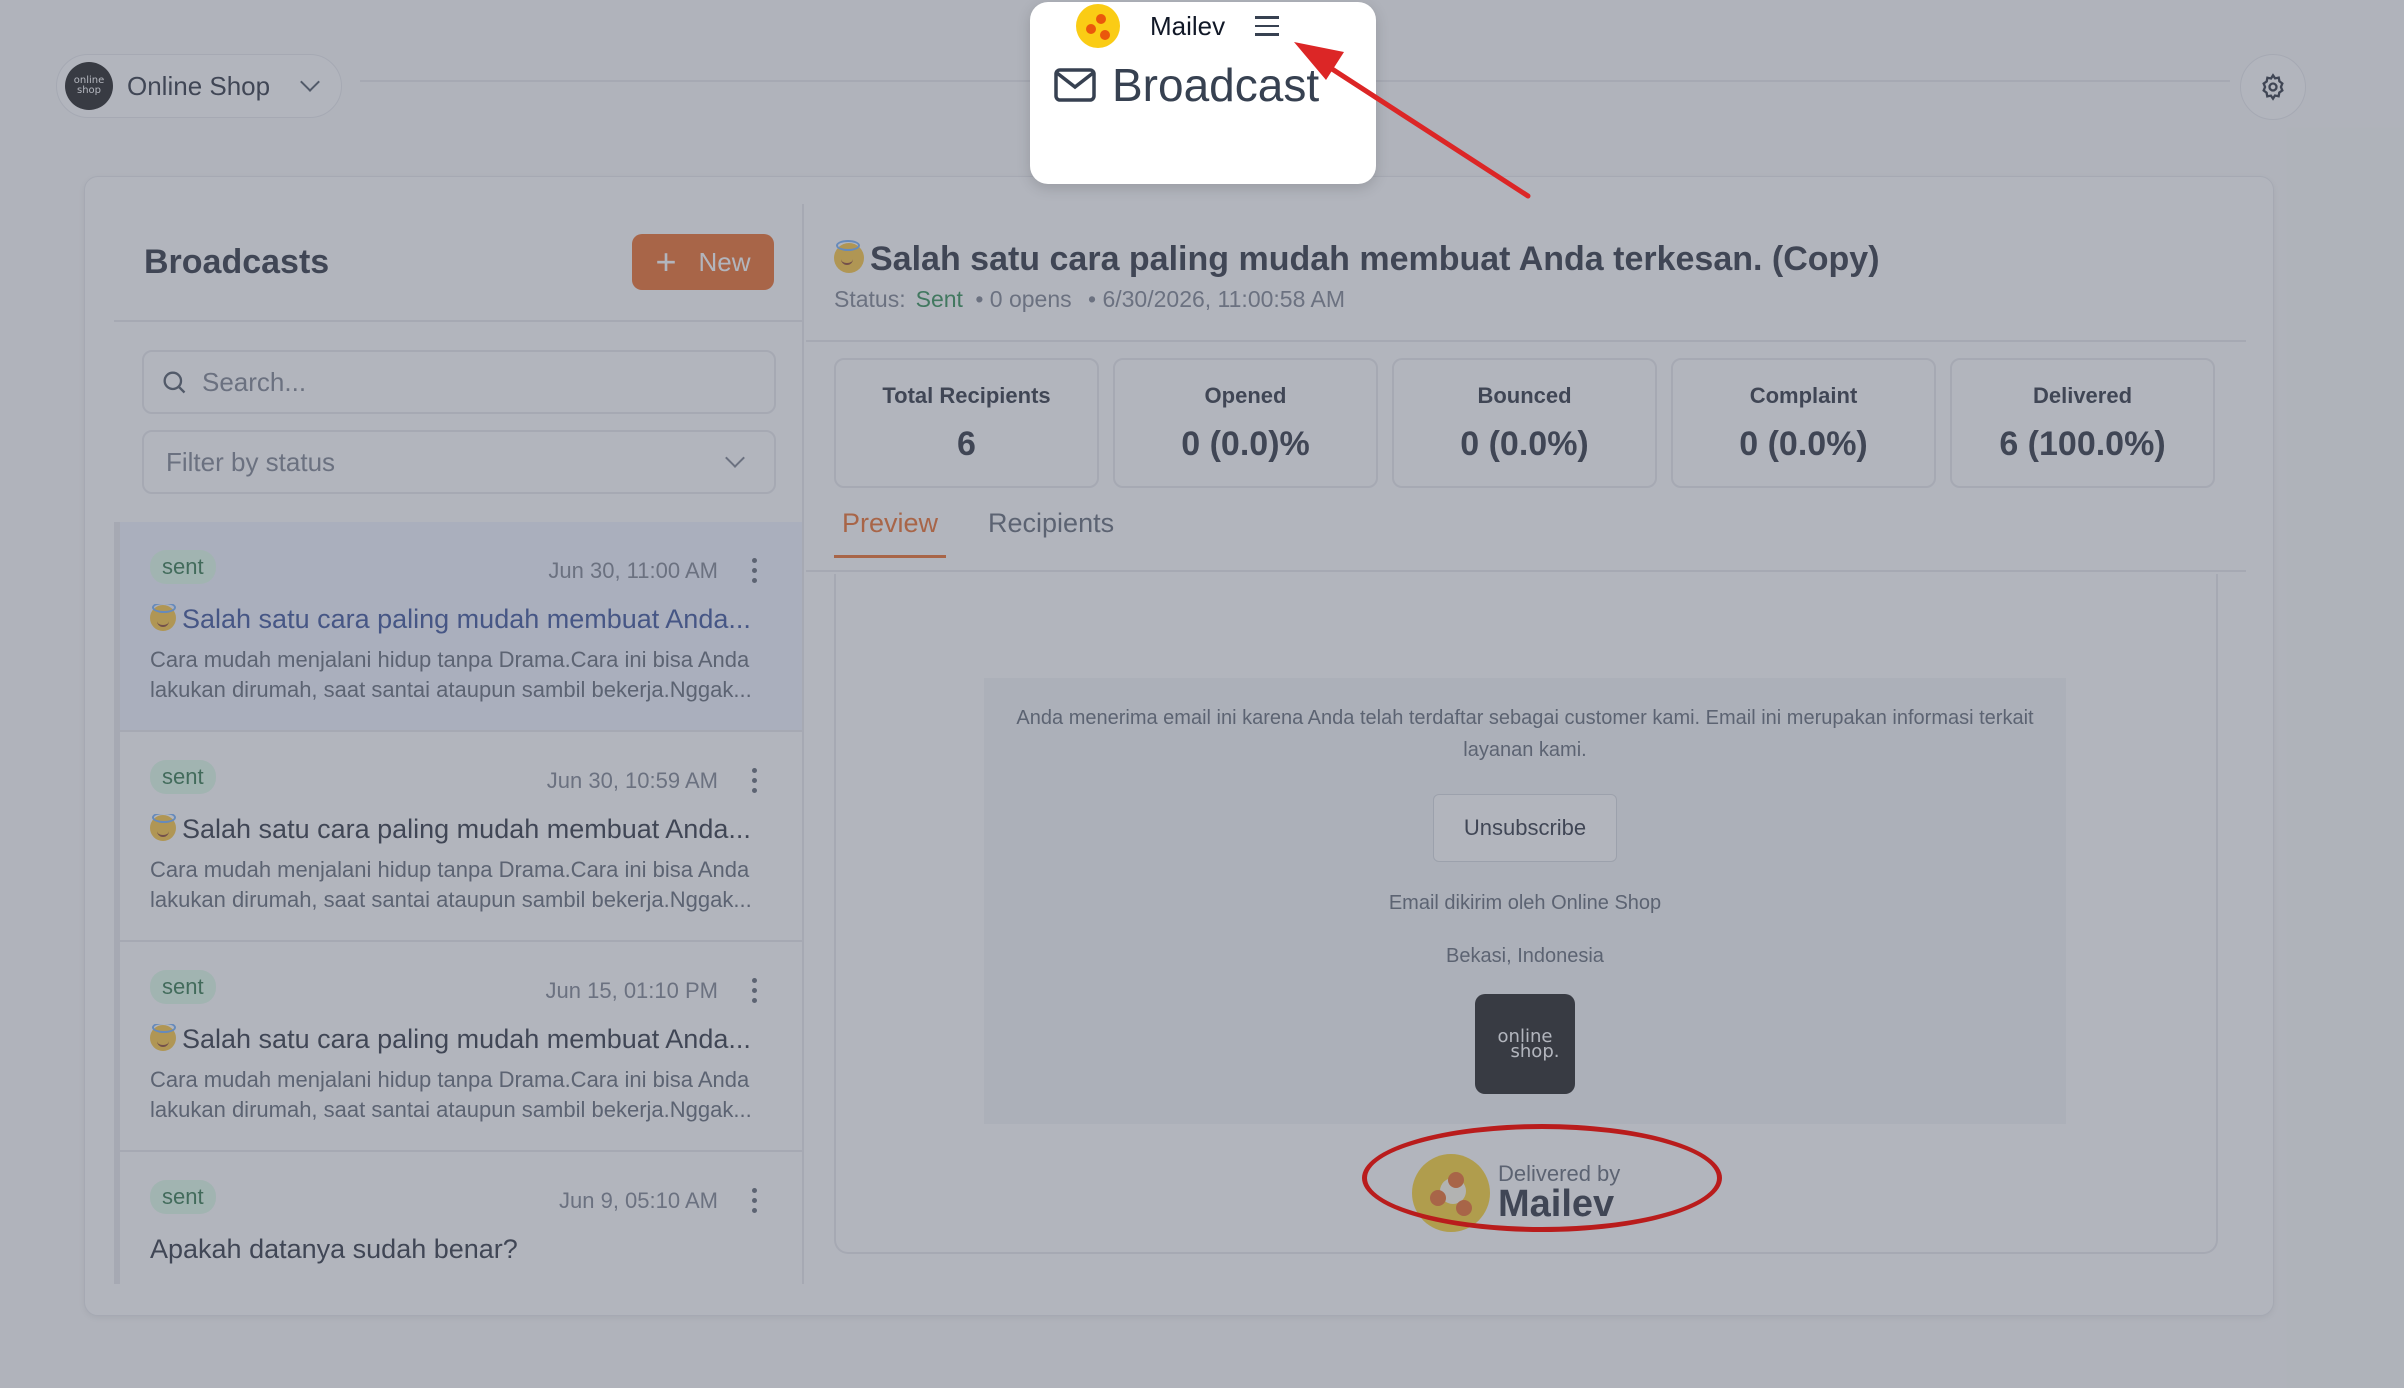  I want to click on mailev-logo-icon, so click(1098, 26).